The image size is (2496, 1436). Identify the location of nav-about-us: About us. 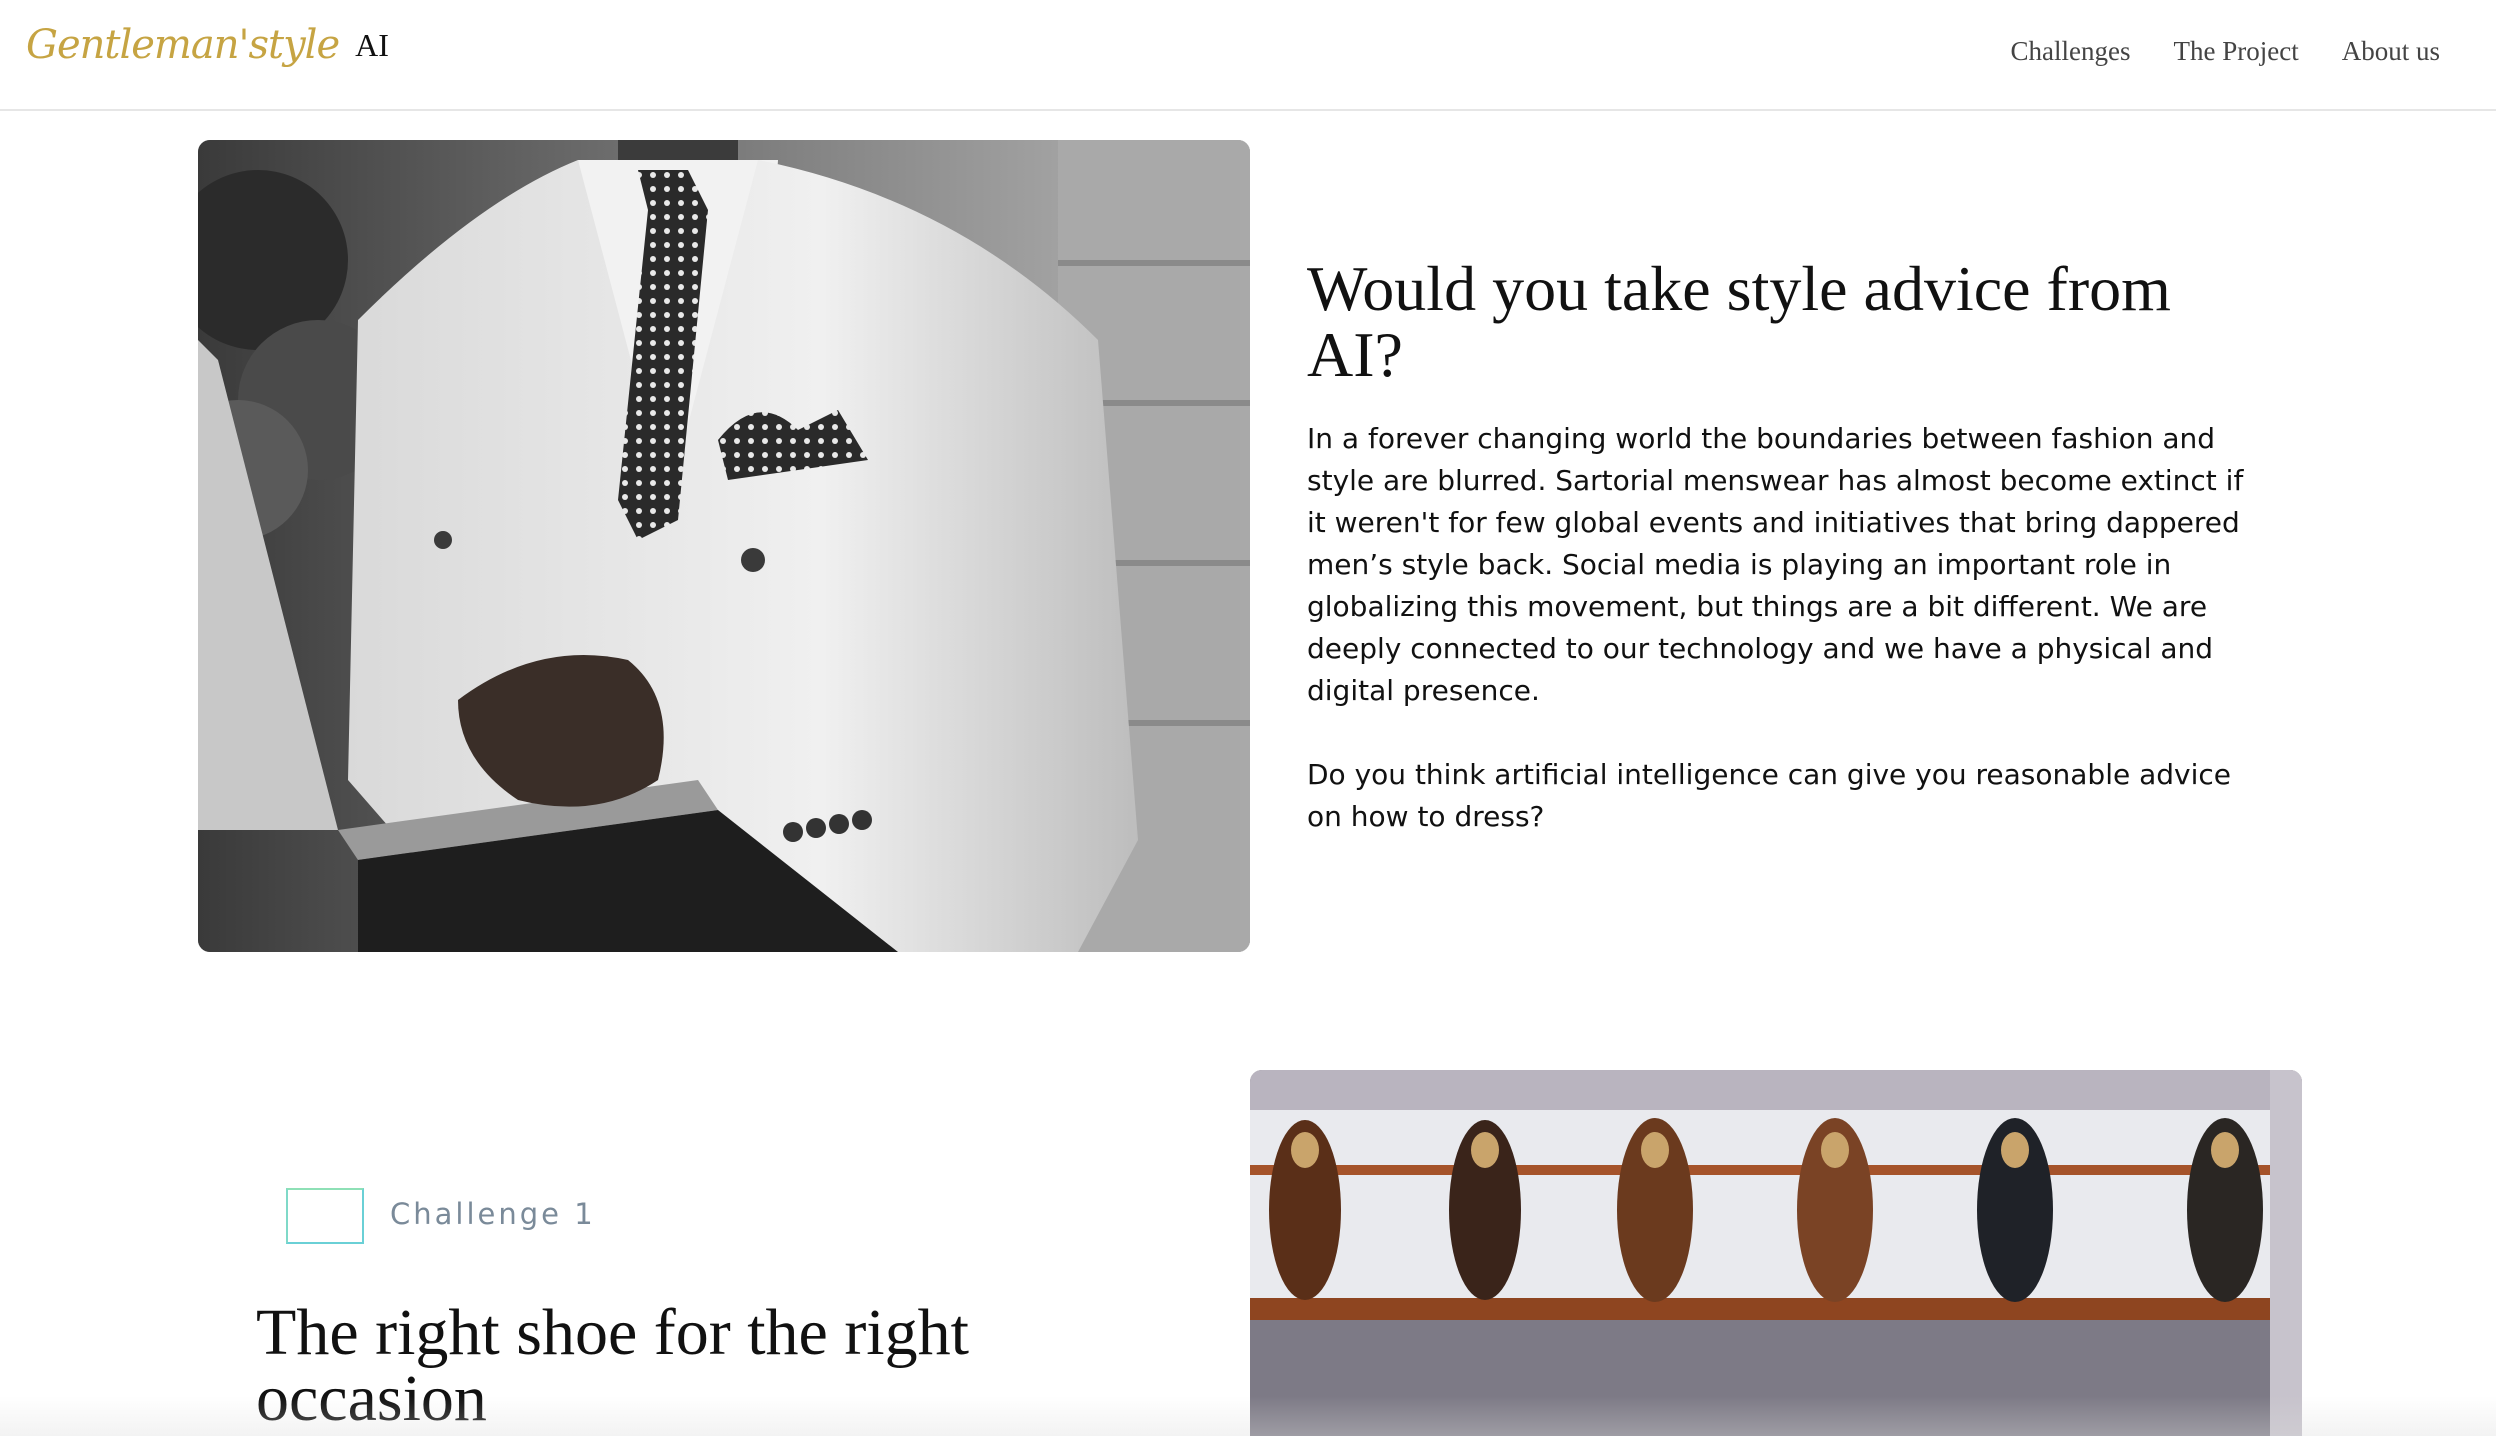
(2391, 51).